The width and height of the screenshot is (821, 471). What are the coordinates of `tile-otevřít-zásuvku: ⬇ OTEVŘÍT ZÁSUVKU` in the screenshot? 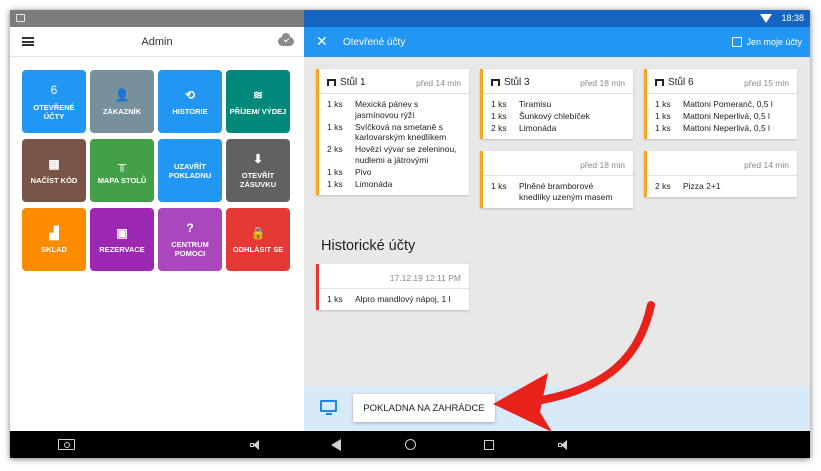 It's located at (258, 170).